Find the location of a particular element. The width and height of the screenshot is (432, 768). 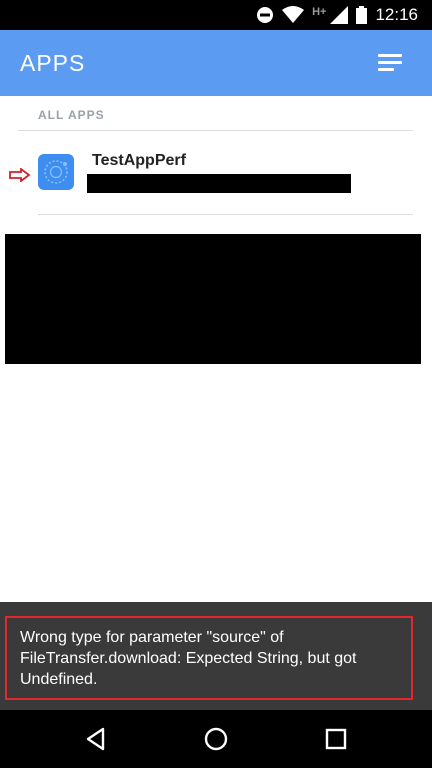

recents-button is located at coordinates (336, 739).